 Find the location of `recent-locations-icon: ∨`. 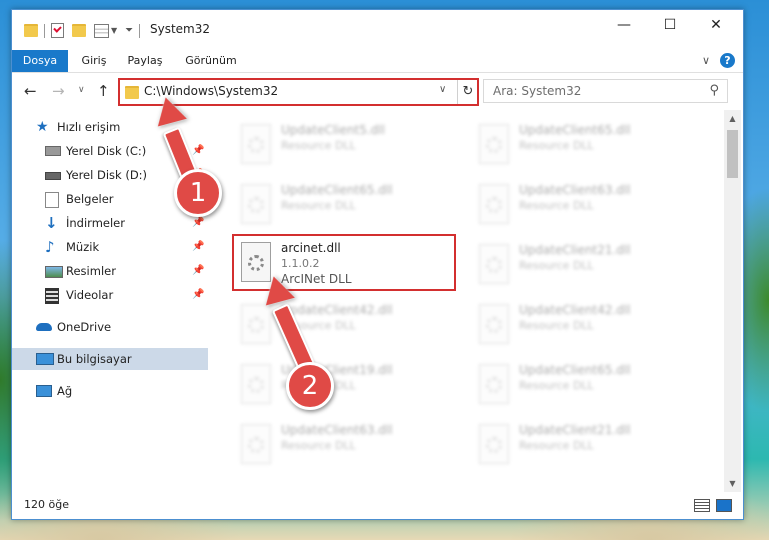

recent-locations-icon: ∨ is located at coordinates (81, 90).